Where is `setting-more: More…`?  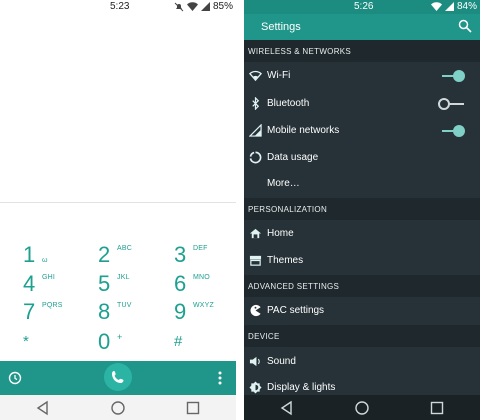
setting-more: More… is located at coordinates (362, 184).